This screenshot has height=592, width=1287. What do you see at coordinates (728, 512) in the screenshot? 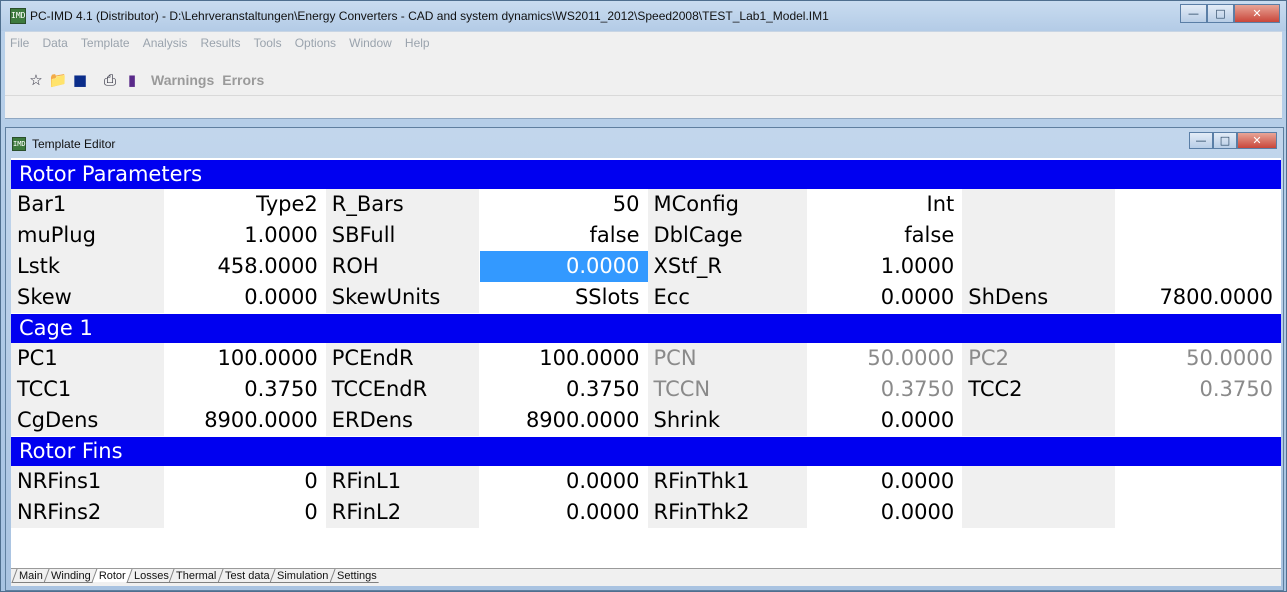
I see `param-label: RFinThk2` at bounding box center [728, 512].